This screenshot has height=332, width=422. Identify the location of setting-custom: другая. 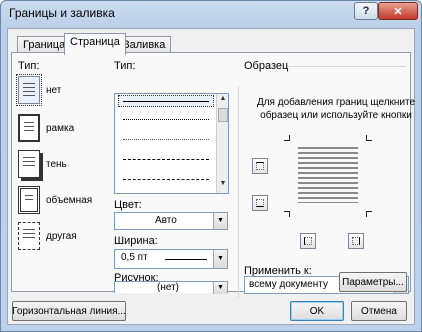
(62, 236).